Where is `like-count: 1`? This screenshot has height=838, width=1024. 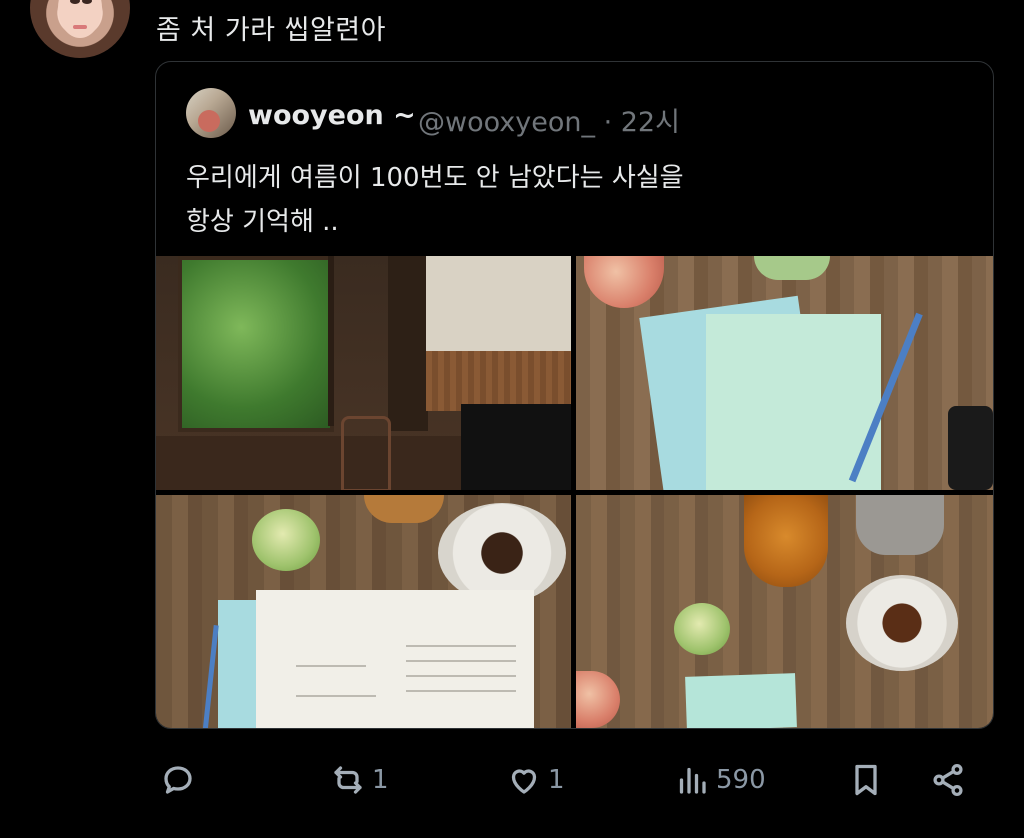 like-count: 1 is located at coordinates (556, 780).